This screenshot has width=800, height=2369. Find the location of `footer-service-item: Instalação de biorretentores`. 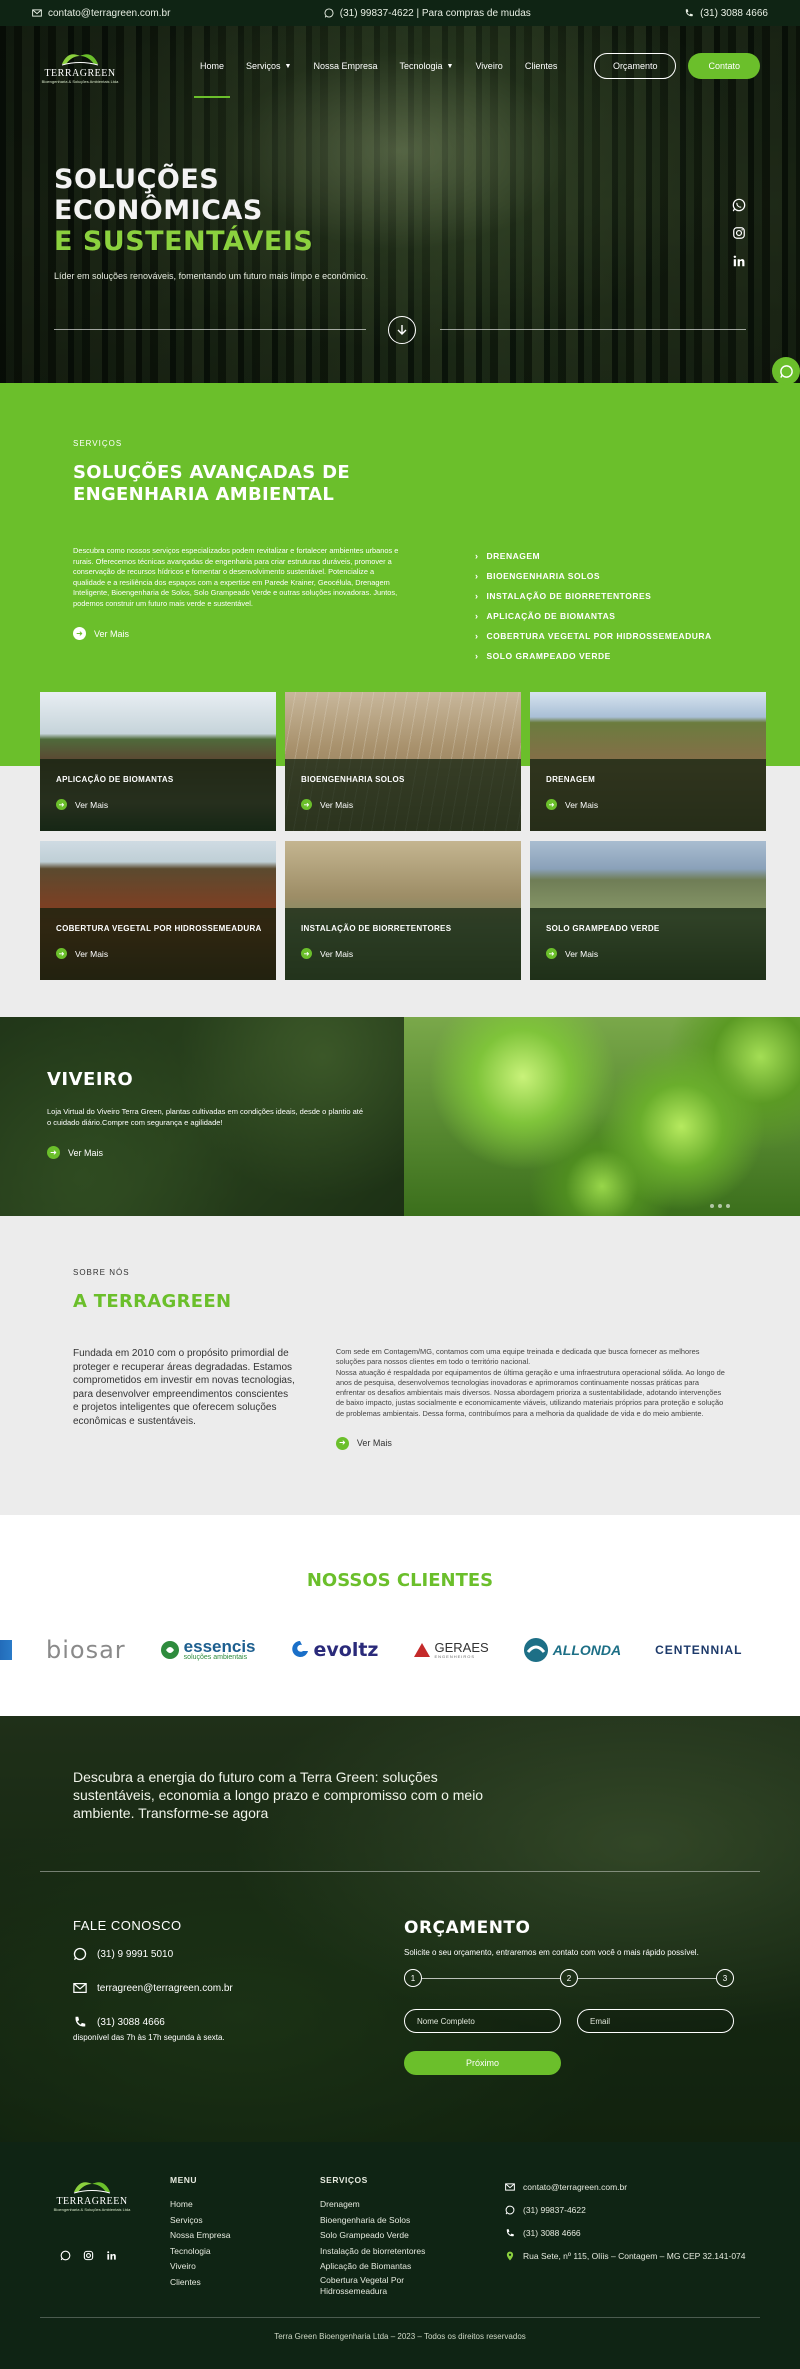

footer-service-item: Instalação de biorretentores is located at coordinates (377, 2252).